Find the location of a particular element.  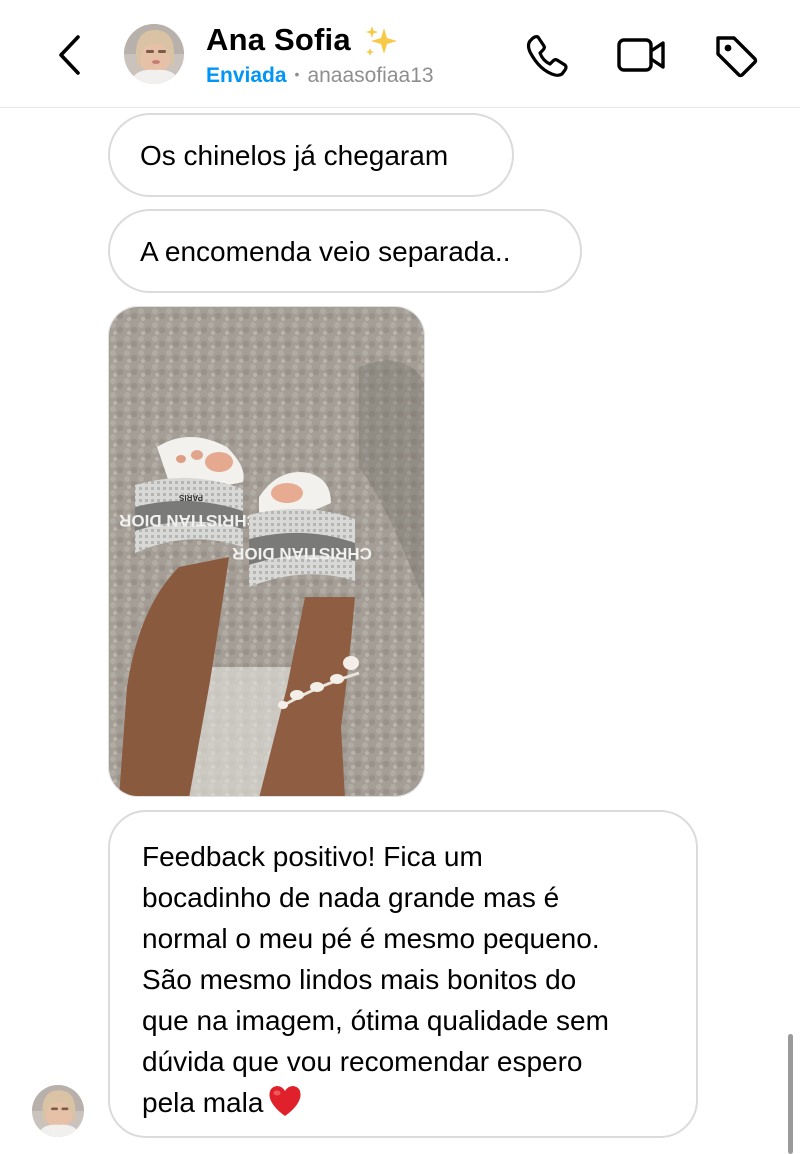

username: anaasofiaa13 is located at coordinates (370, 75).